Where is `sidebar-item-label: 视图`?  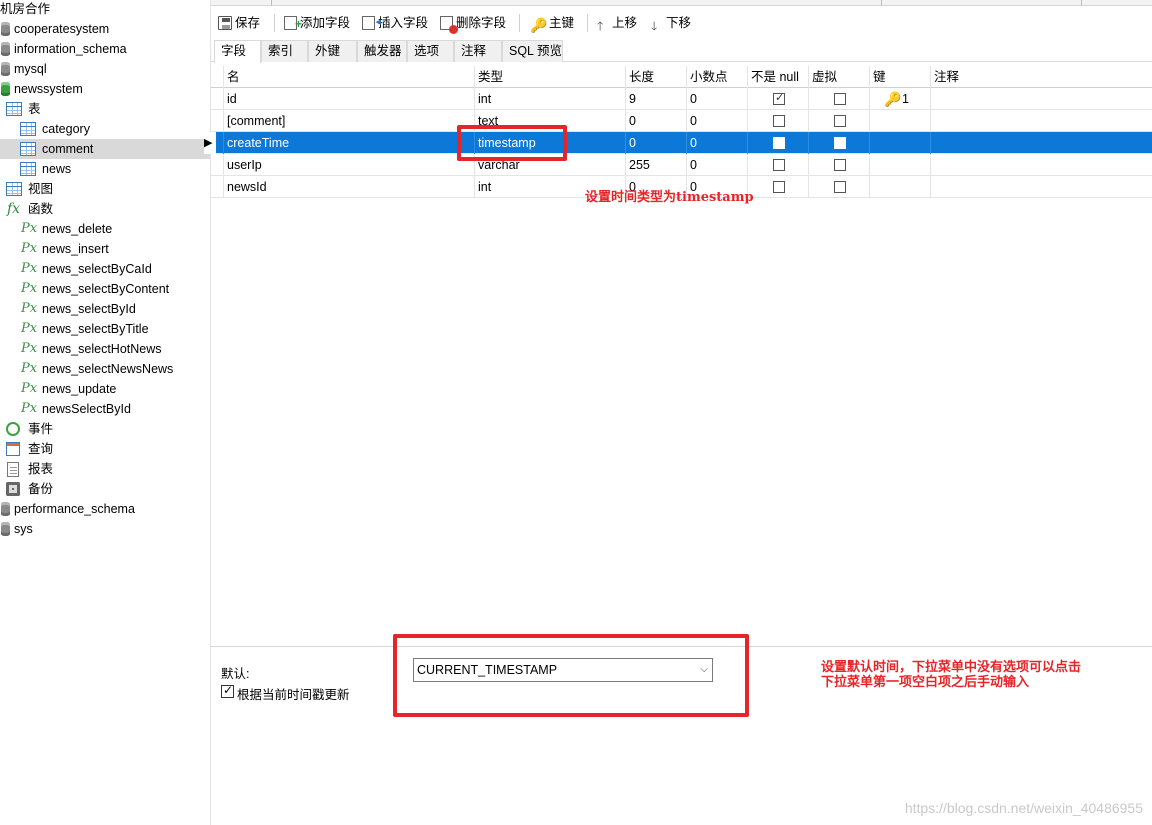
sidebar-item-label: 视图 is located at coordinates (41, 189).